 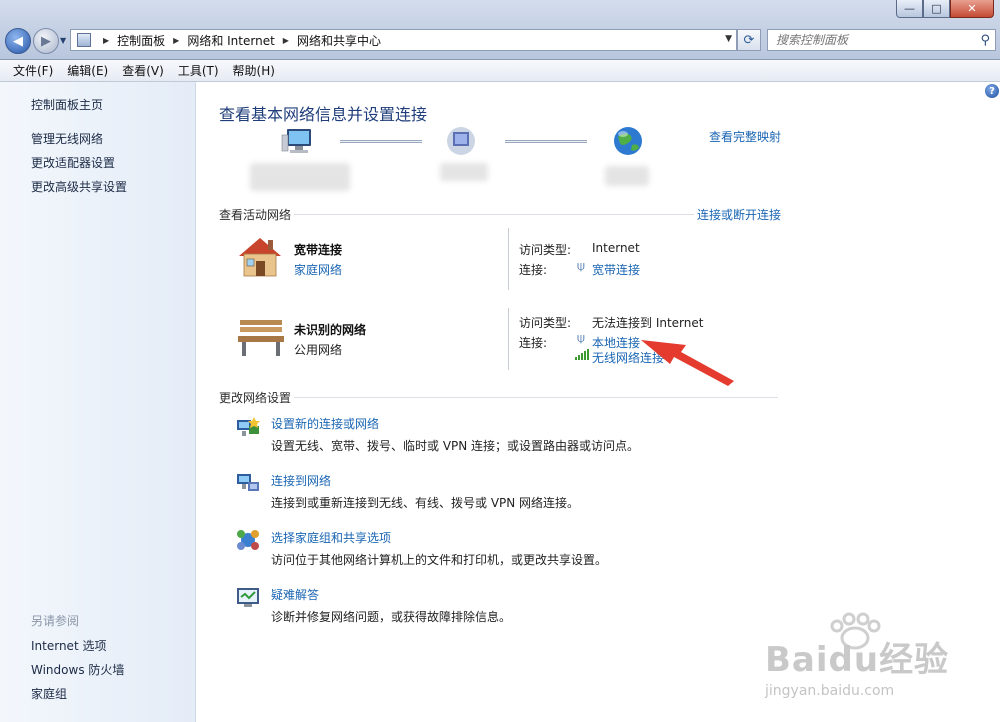 What do you see at coordinates (248, 540) in the screenshot?
I see `homegroup-sharing-icon` at bounding box center [248, 540].